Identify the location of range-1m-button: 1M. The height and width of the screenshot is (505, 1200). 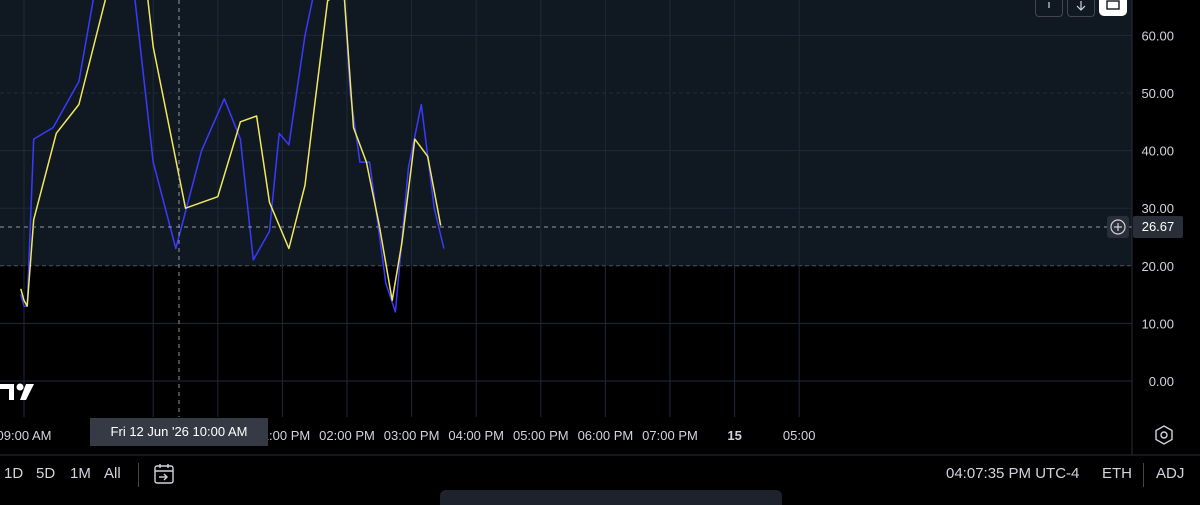
(80, 473).